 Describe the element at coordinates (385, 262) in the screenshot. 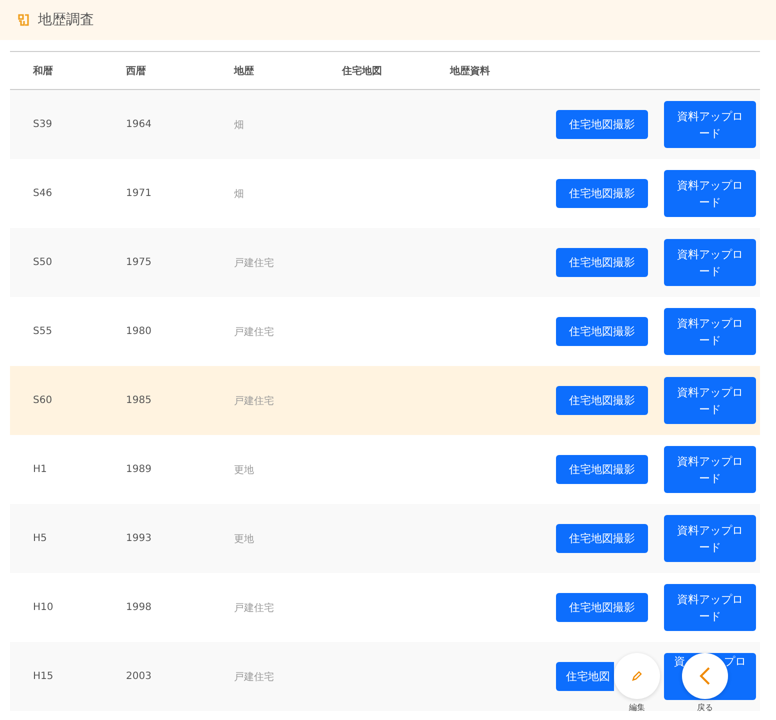

I see `table-row: S50 1975 戸建住宅 住宅地図撮影 資料アップロード` at that location.